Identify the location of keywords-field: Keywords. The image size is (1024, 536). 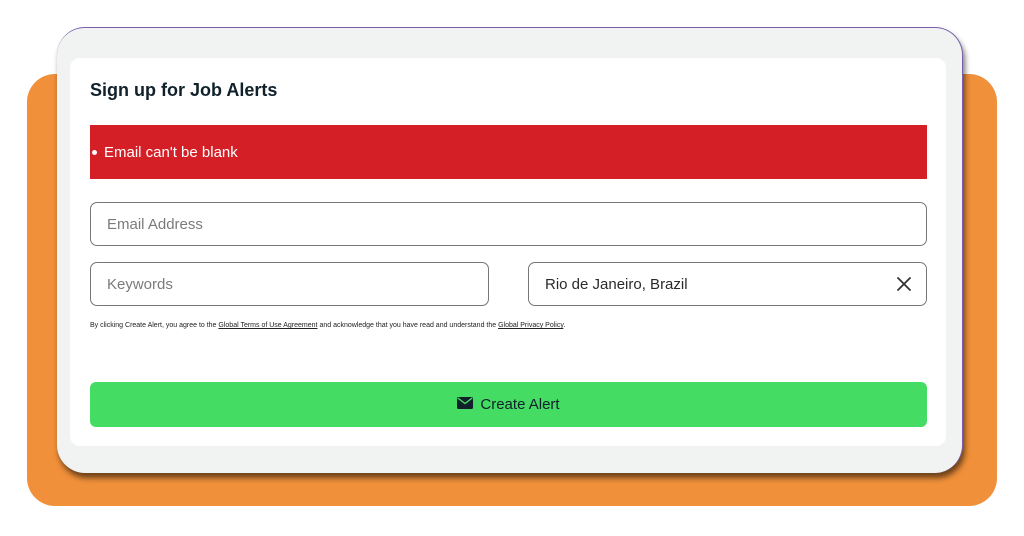
(289, 284).